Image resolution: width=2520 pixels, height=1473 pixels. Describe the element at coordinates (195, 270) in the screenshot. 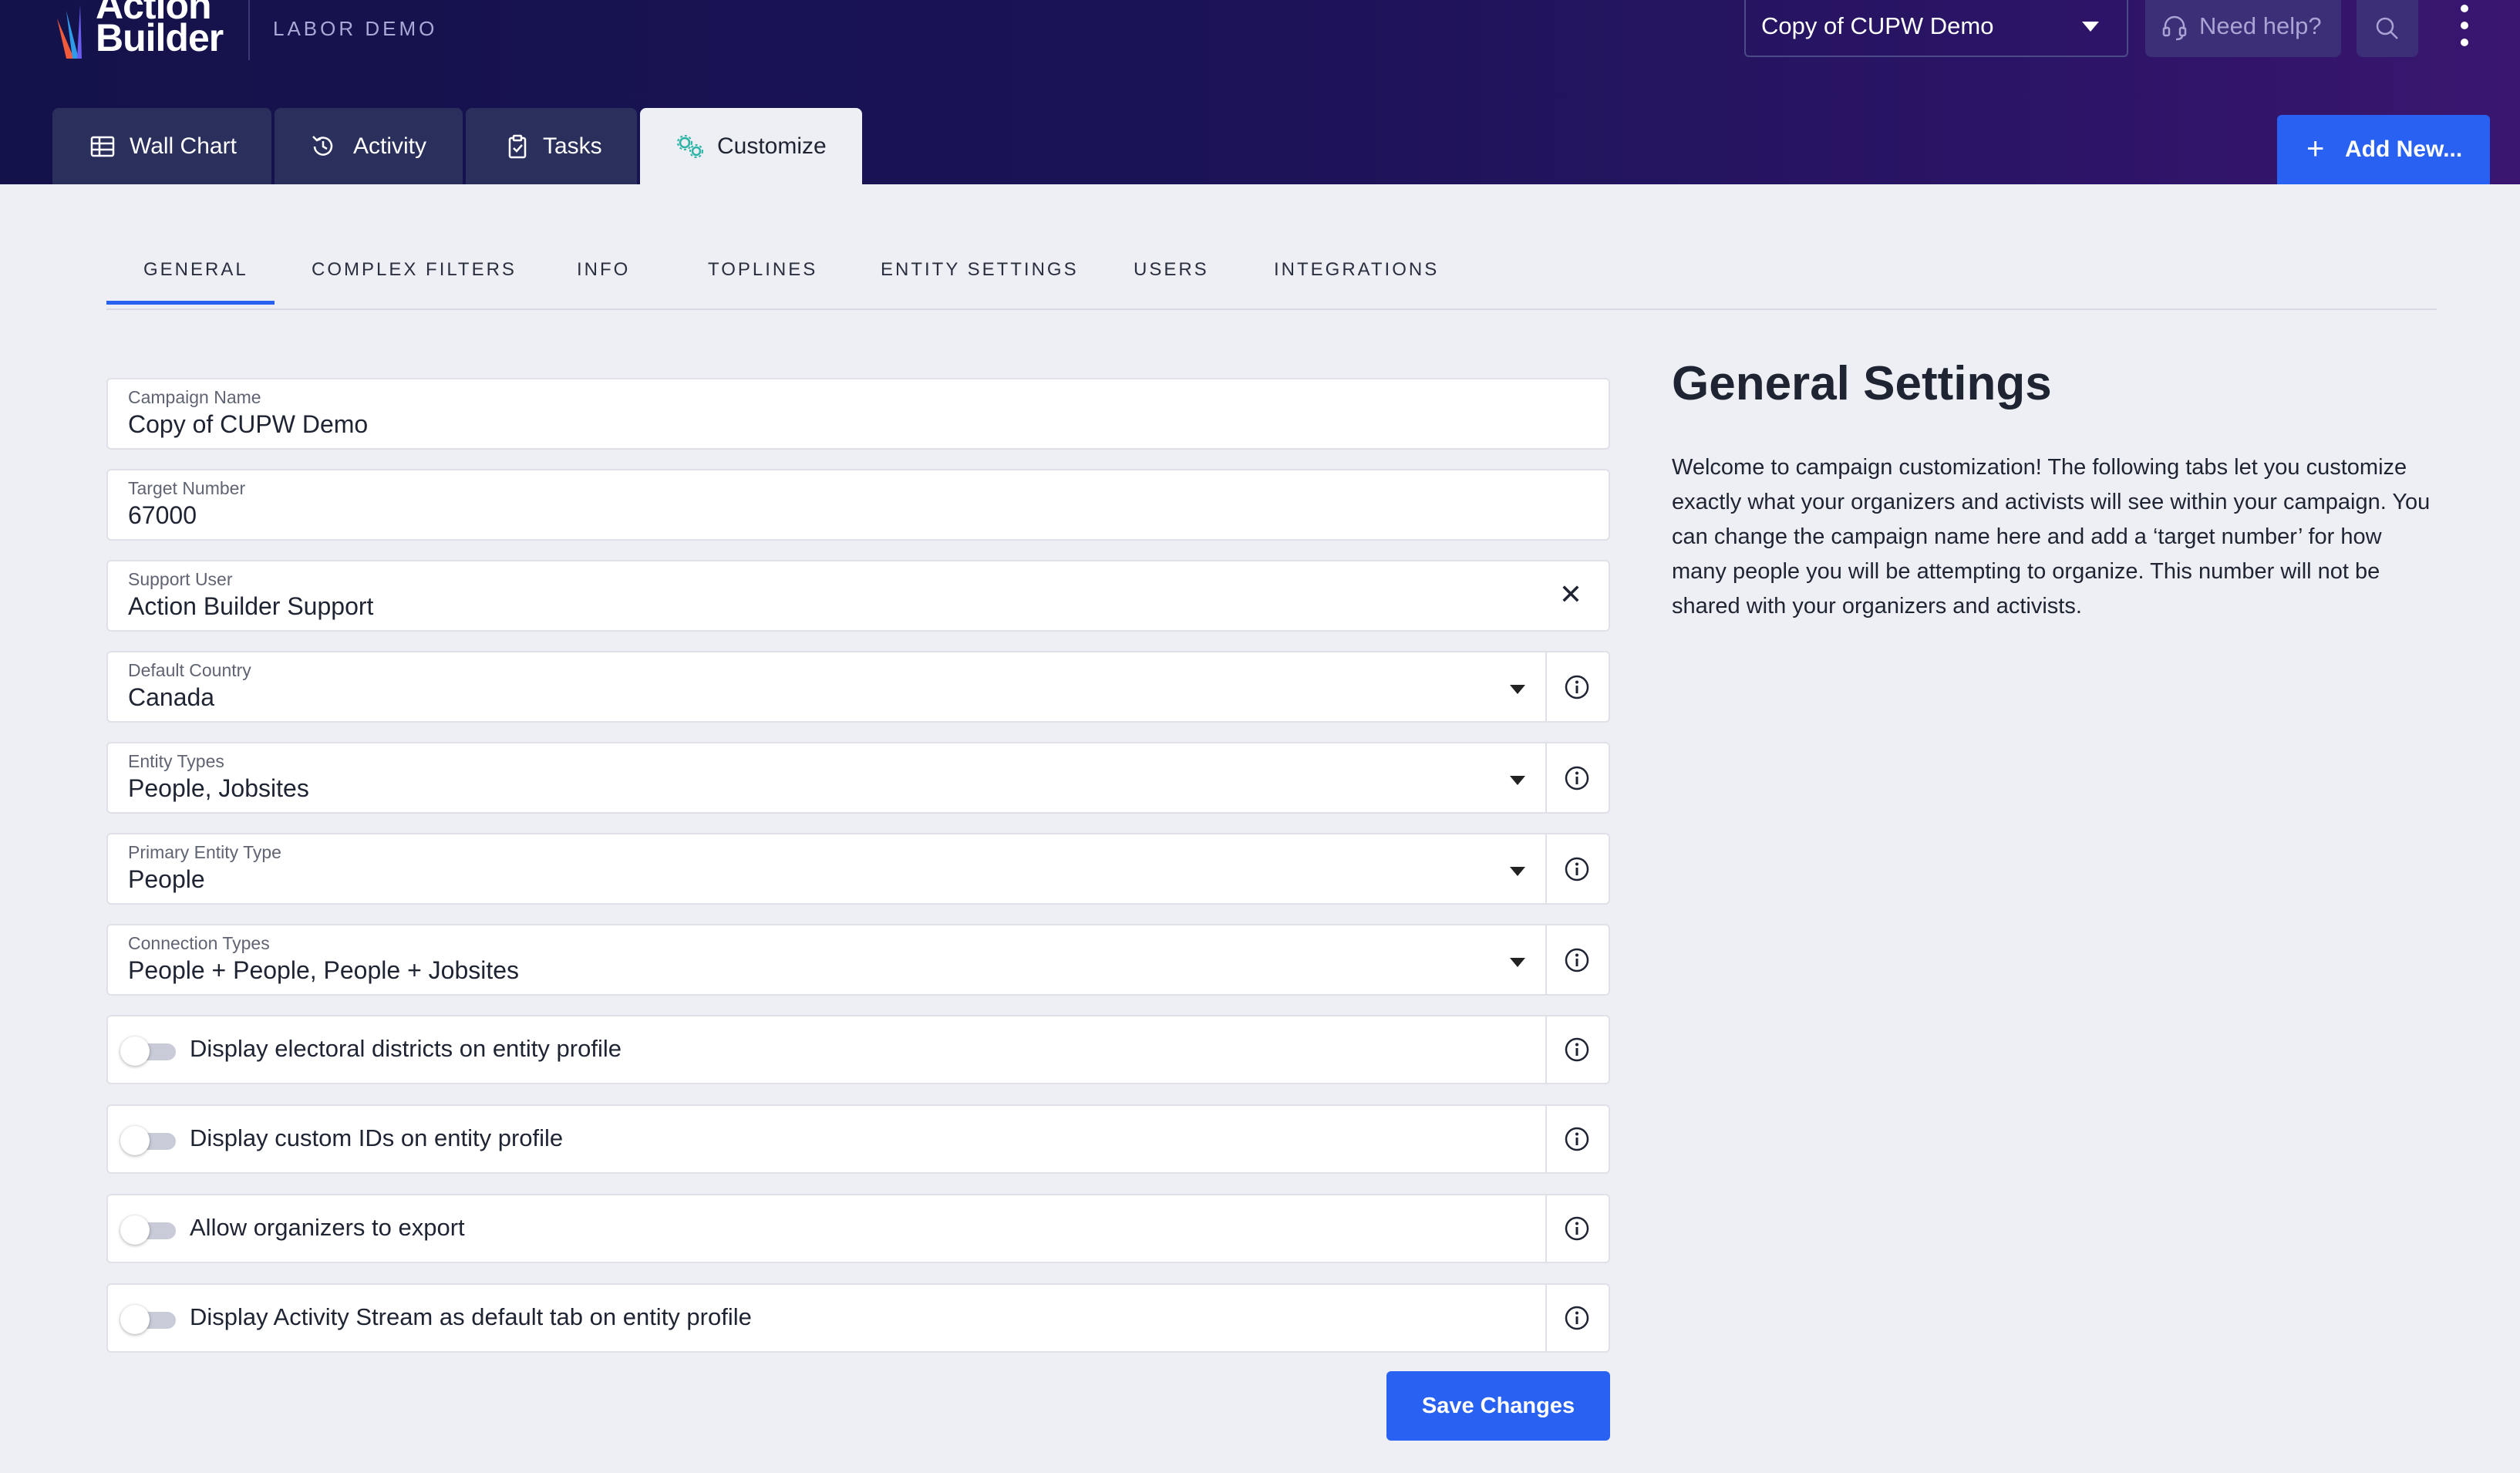

I see `subtab-general: GENERAL` at that location.